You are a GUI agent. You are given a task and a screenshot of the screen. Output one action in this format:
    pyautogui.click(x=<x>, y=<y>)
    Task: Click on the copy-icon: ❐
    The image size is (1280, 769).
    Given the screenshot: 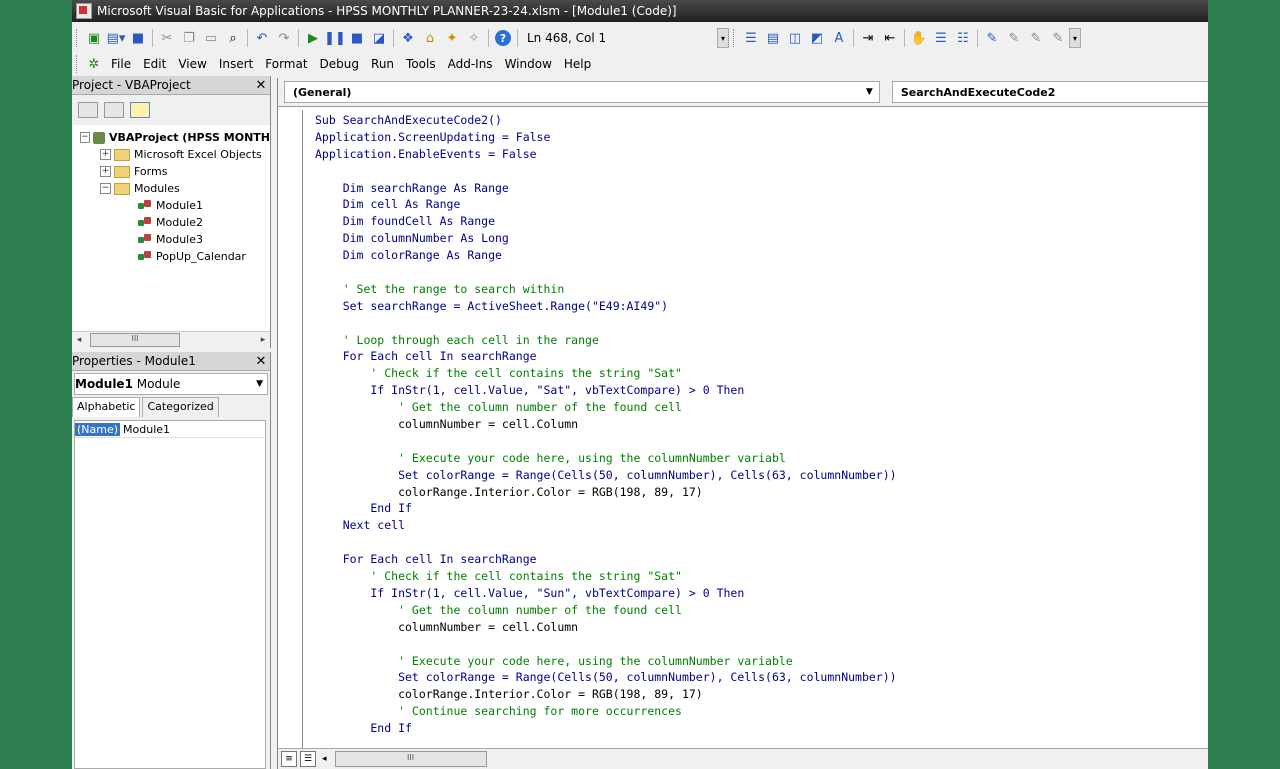 What is the action you would take?
    pyautogui.click(x=189, y=38)
    